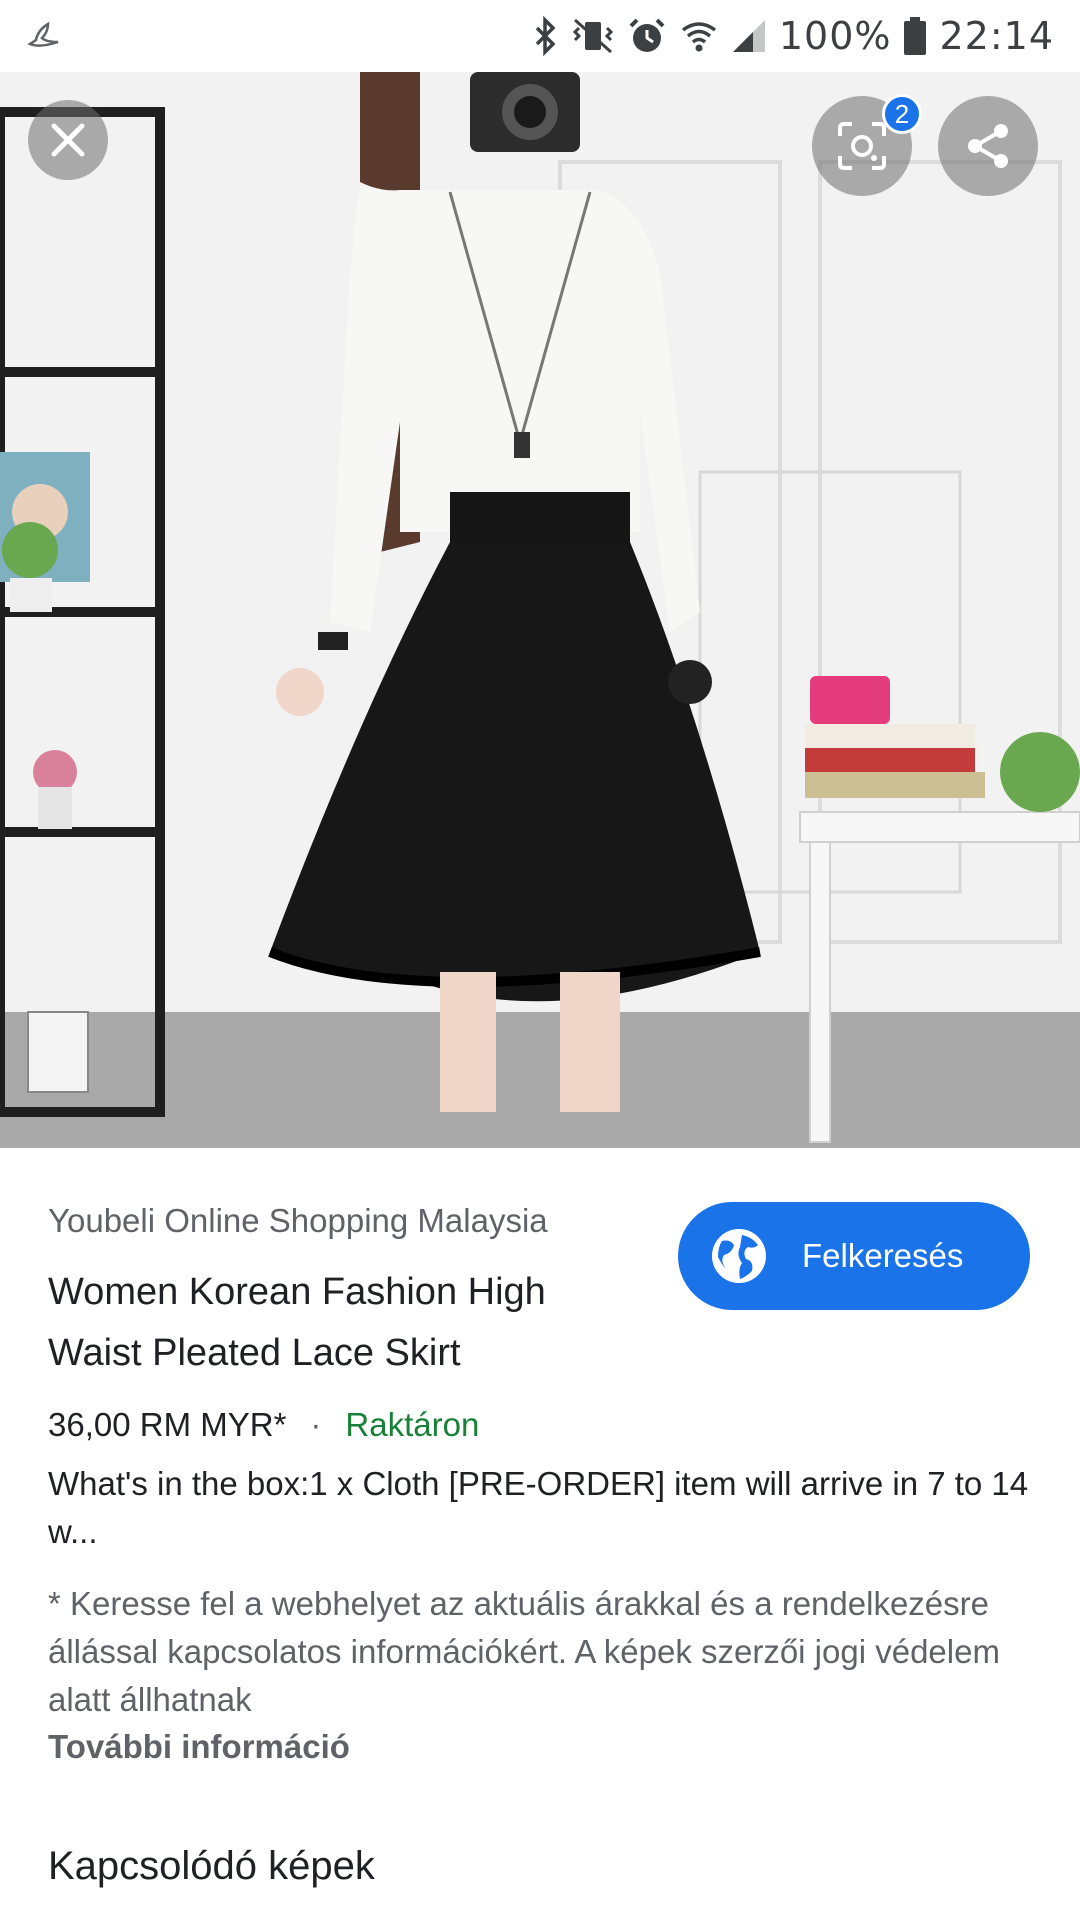  Describe the element at coordinates (698, 37) in the screenshot. I see `wifi-icon` at that location.